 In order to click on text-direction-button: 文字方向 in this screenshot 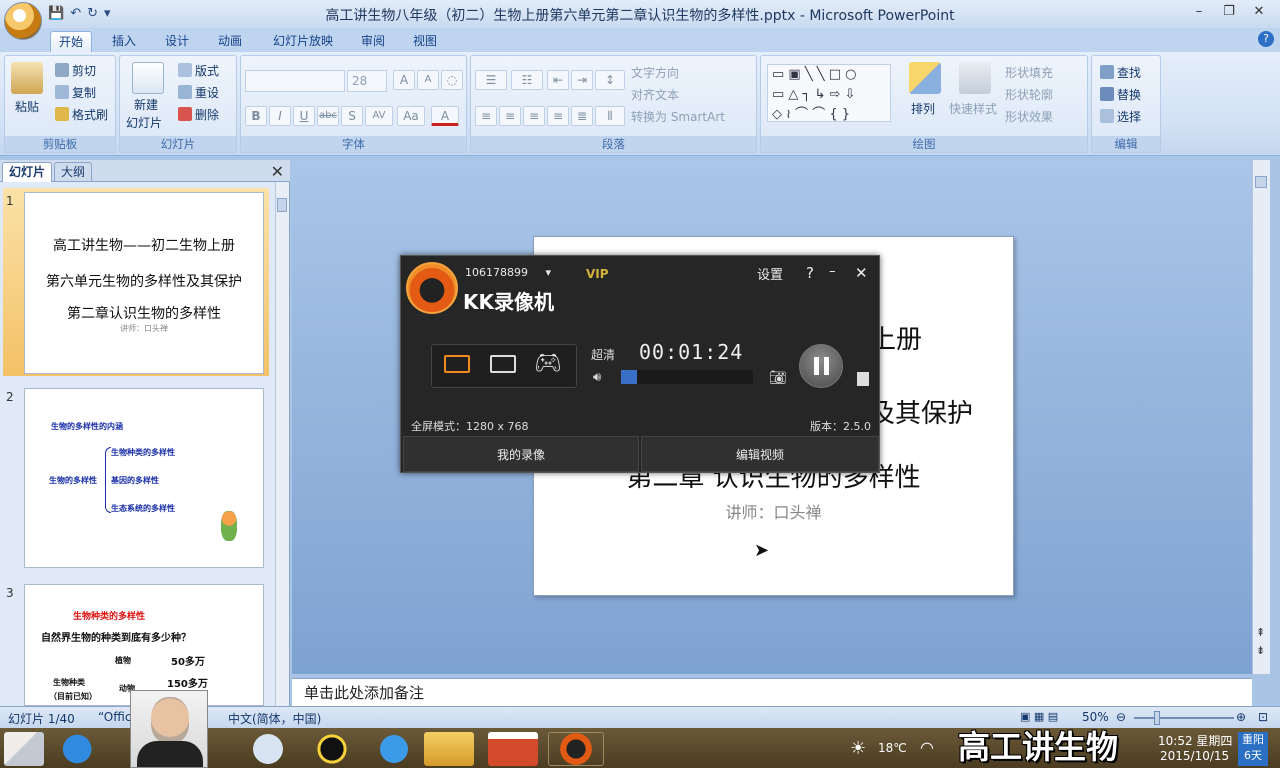, I will do `click(655, 72)`.